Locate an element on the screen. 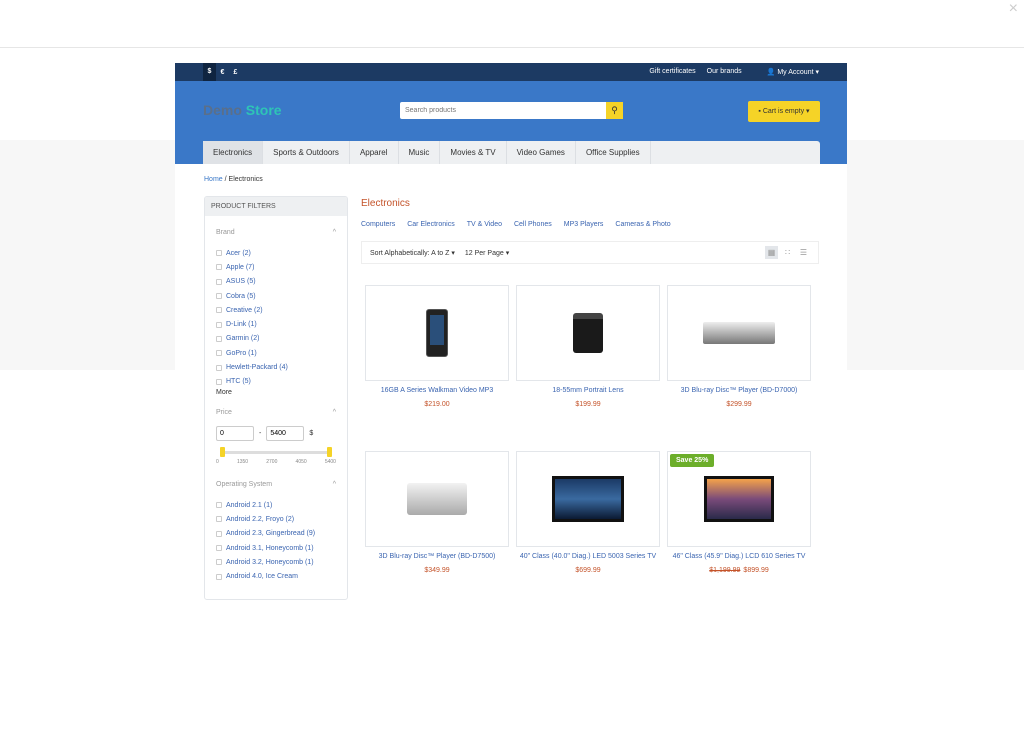 Image resolution: width=1024 pixels, height=742 pixels. nav-apparel: Apparel is located at coordinates (374, 152).